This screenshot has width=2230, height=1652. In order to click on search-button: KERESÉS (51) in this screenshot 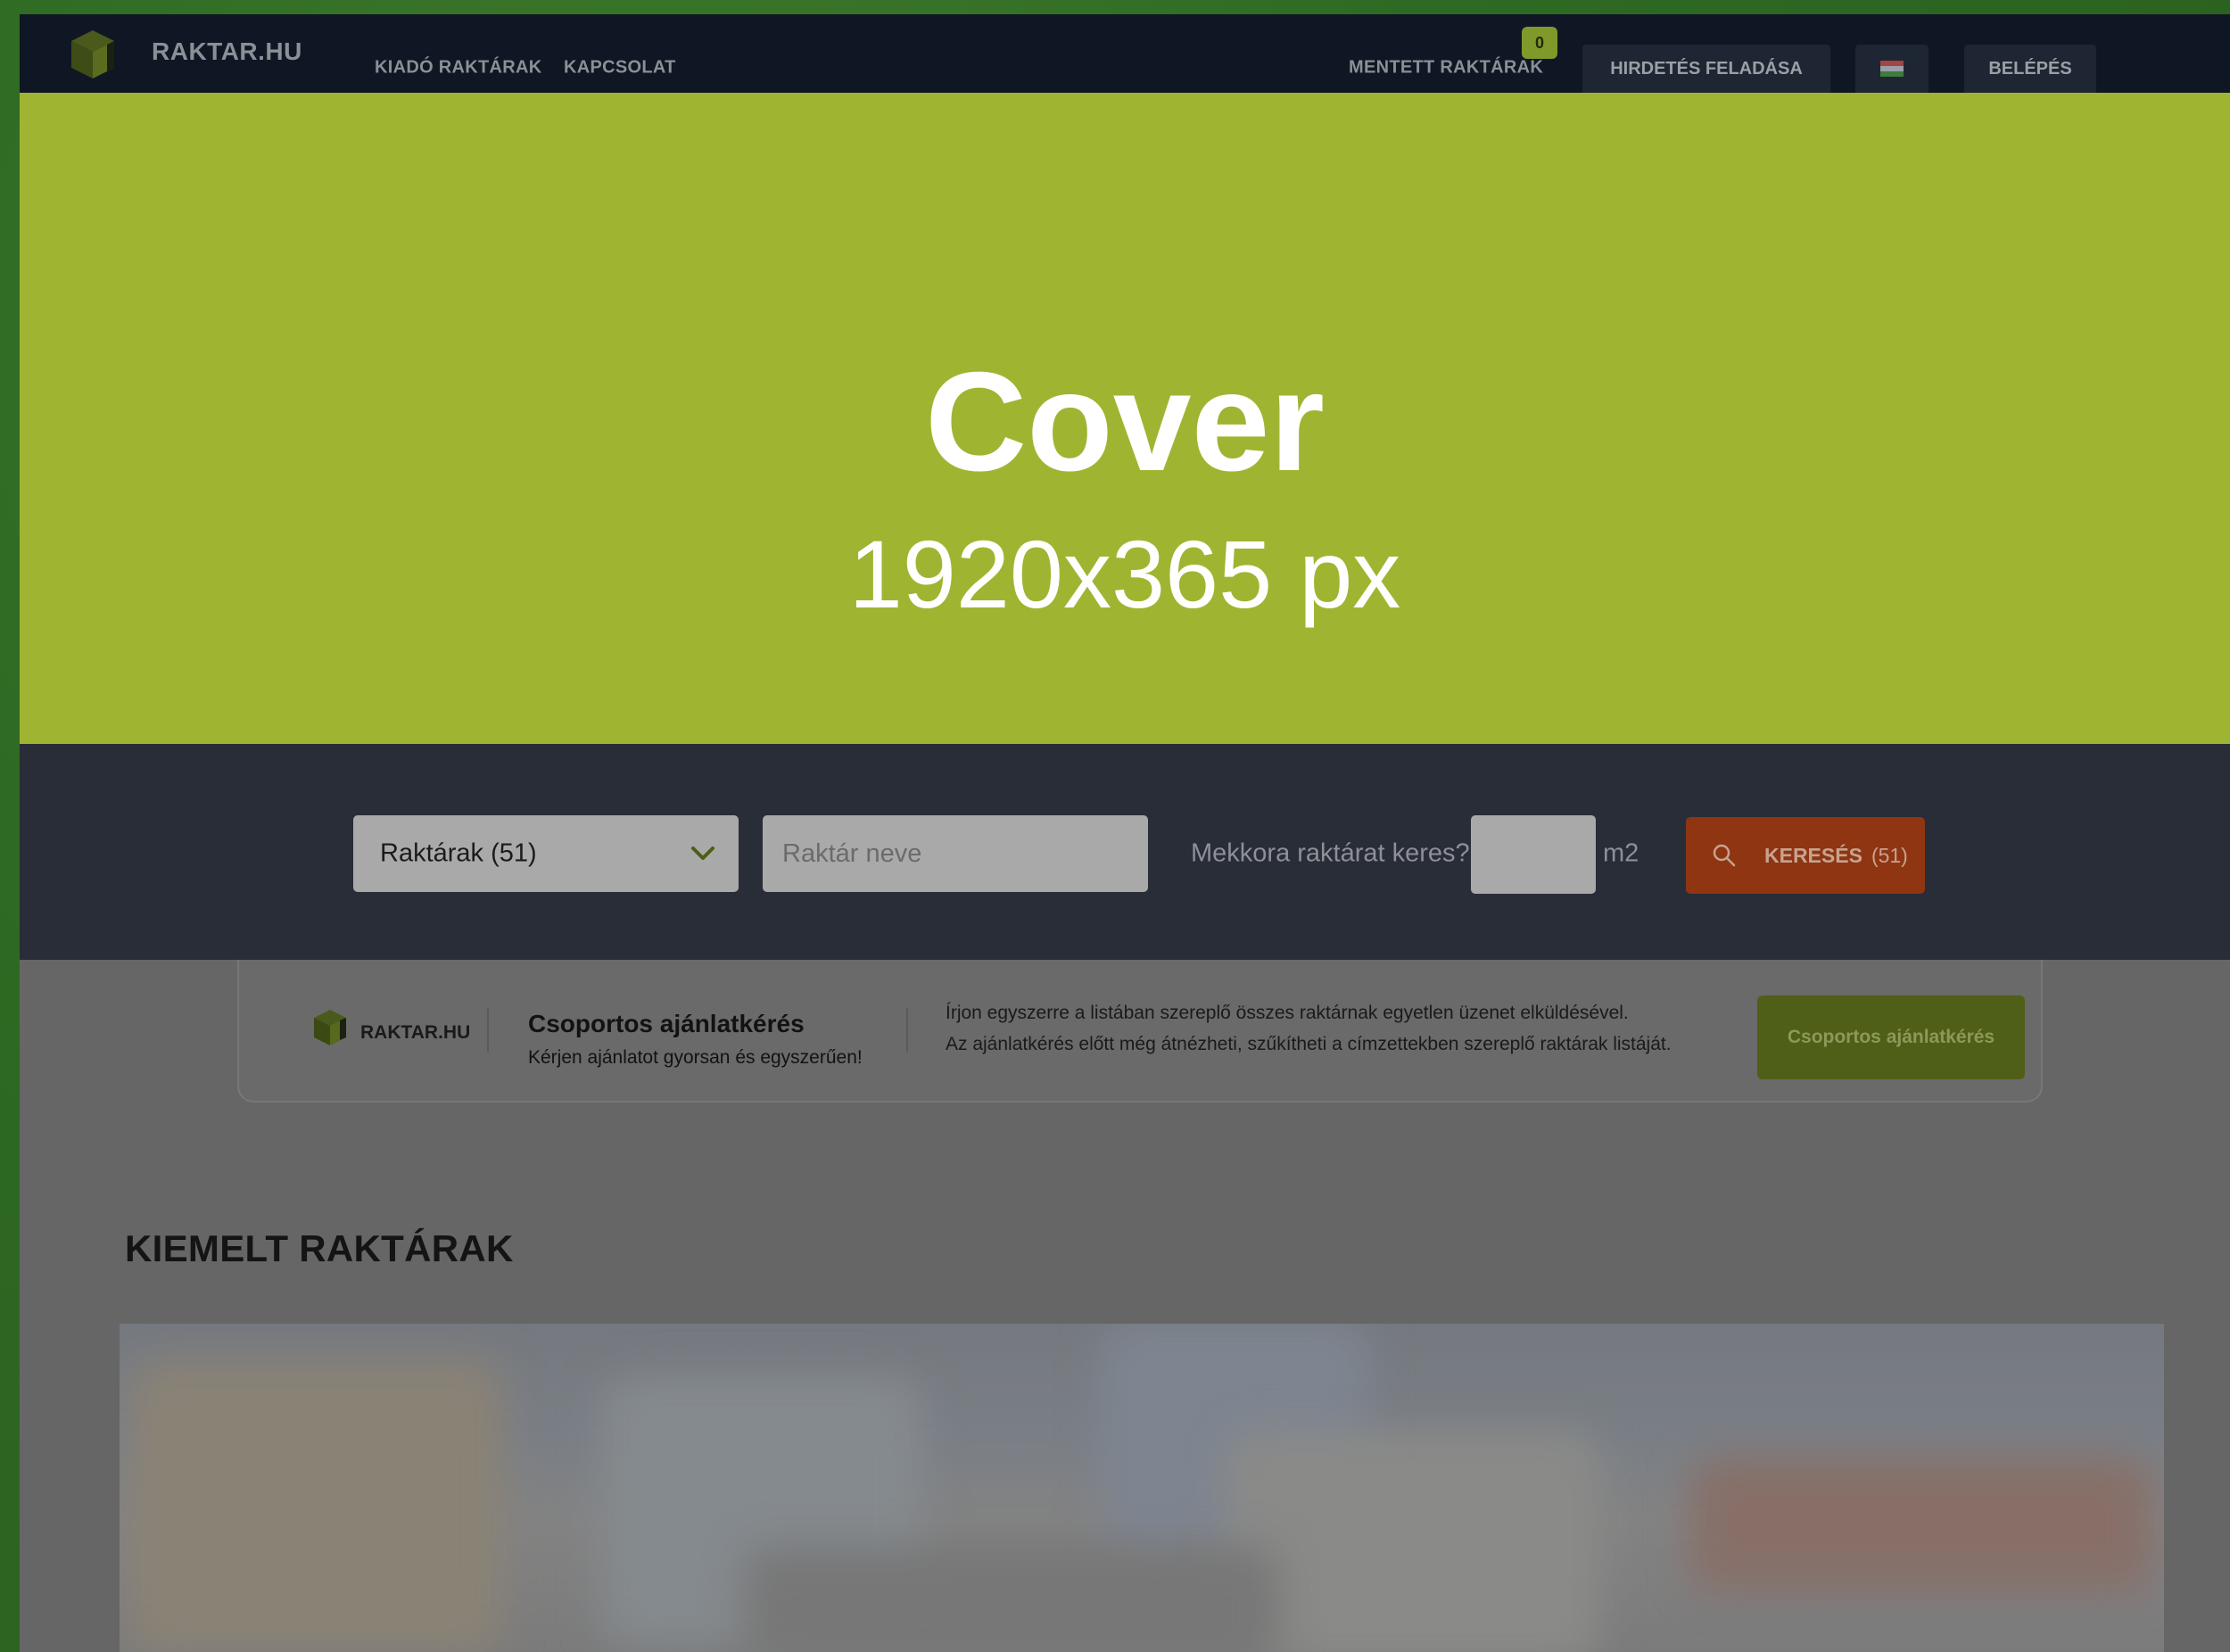, I will do `click(1805, 855)`.